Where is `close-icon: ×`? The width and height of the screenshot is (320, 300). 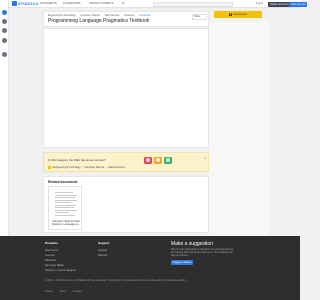 close-icon: × is located at coordinates (205, 158).